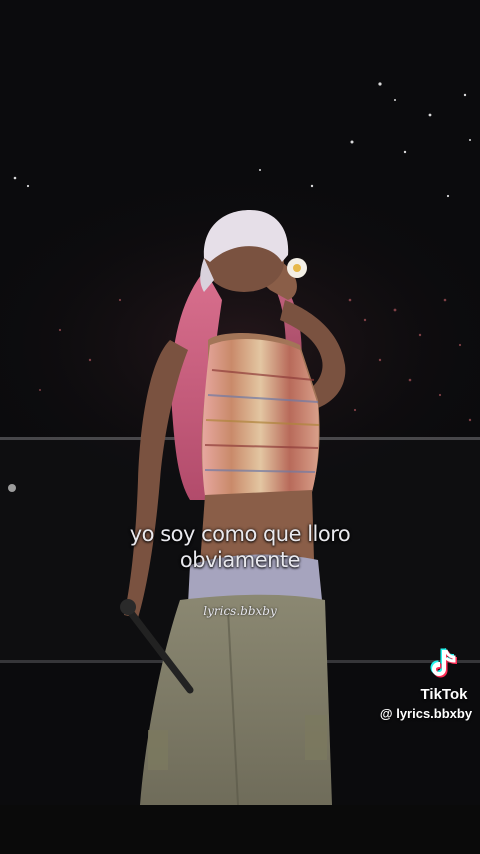 This screenshot has width=480, height=854. Describe the element at coordinates (240, 829) in the screenshot. I see `bottom-letterbox` at that location.